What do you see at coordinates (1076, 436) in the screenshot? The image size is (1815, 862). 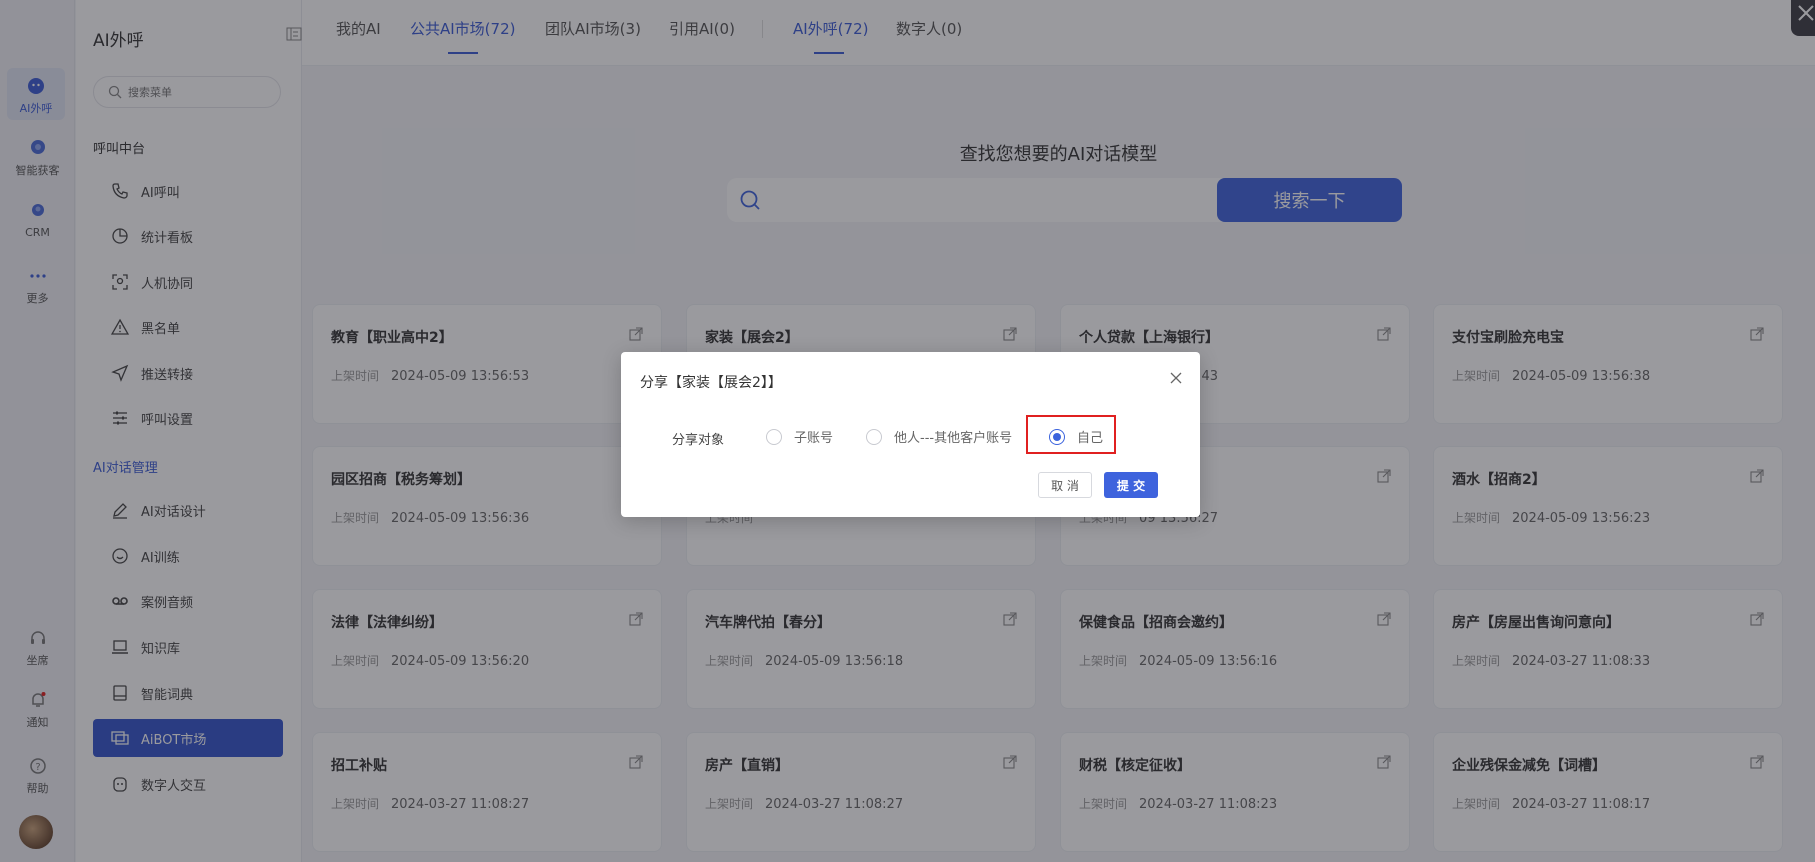 I see `radio-self: 自己` at bounding box center [1076, 436].